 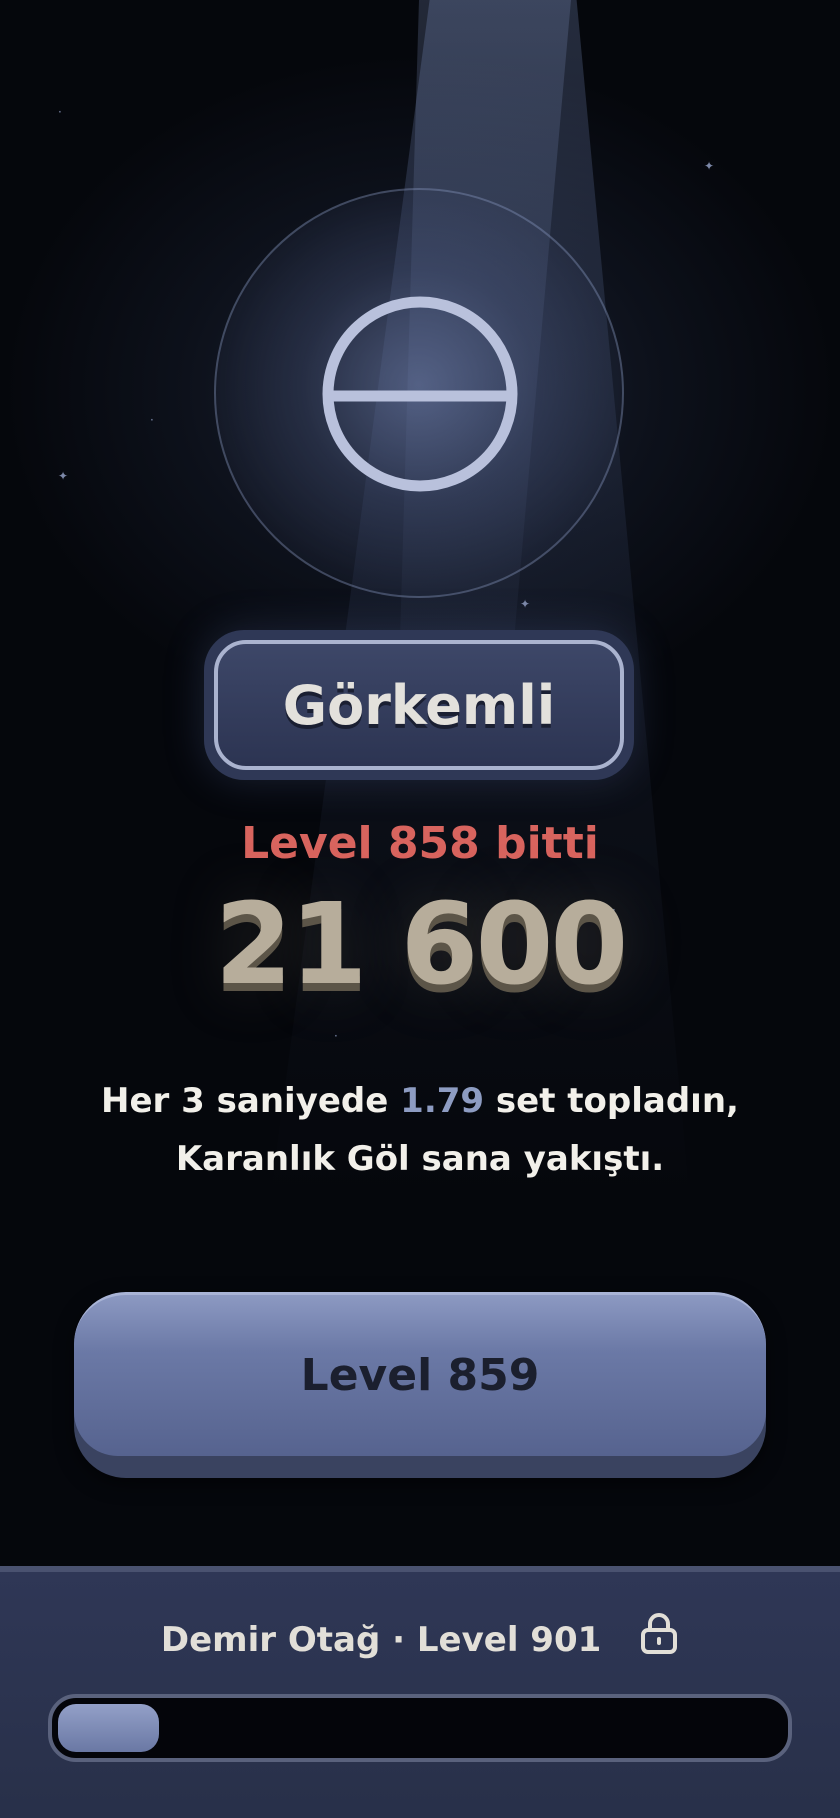 I want to click on level-complete-text: Level 858 bitti, so click(x=420, y=843).